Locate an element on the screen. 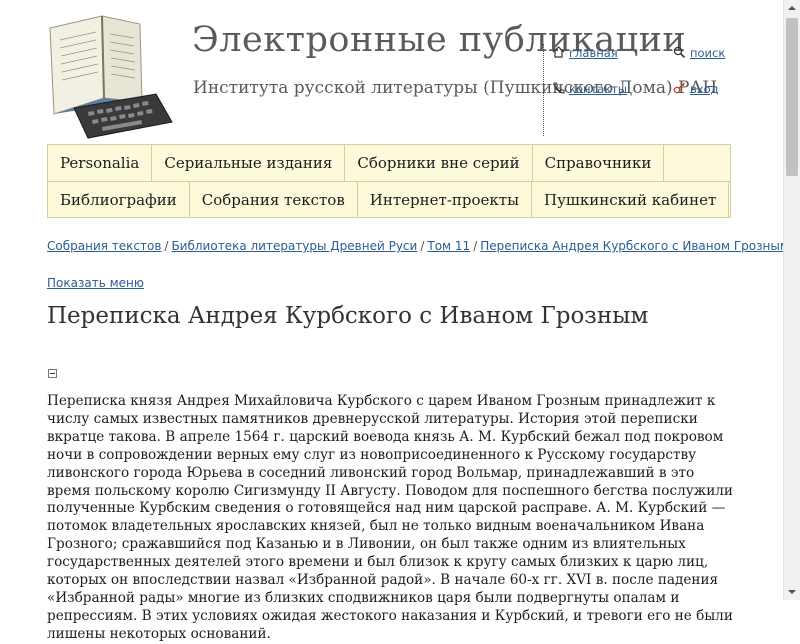 The image size is (800, 644). home-link: главная is located at coordinates (593, 53).